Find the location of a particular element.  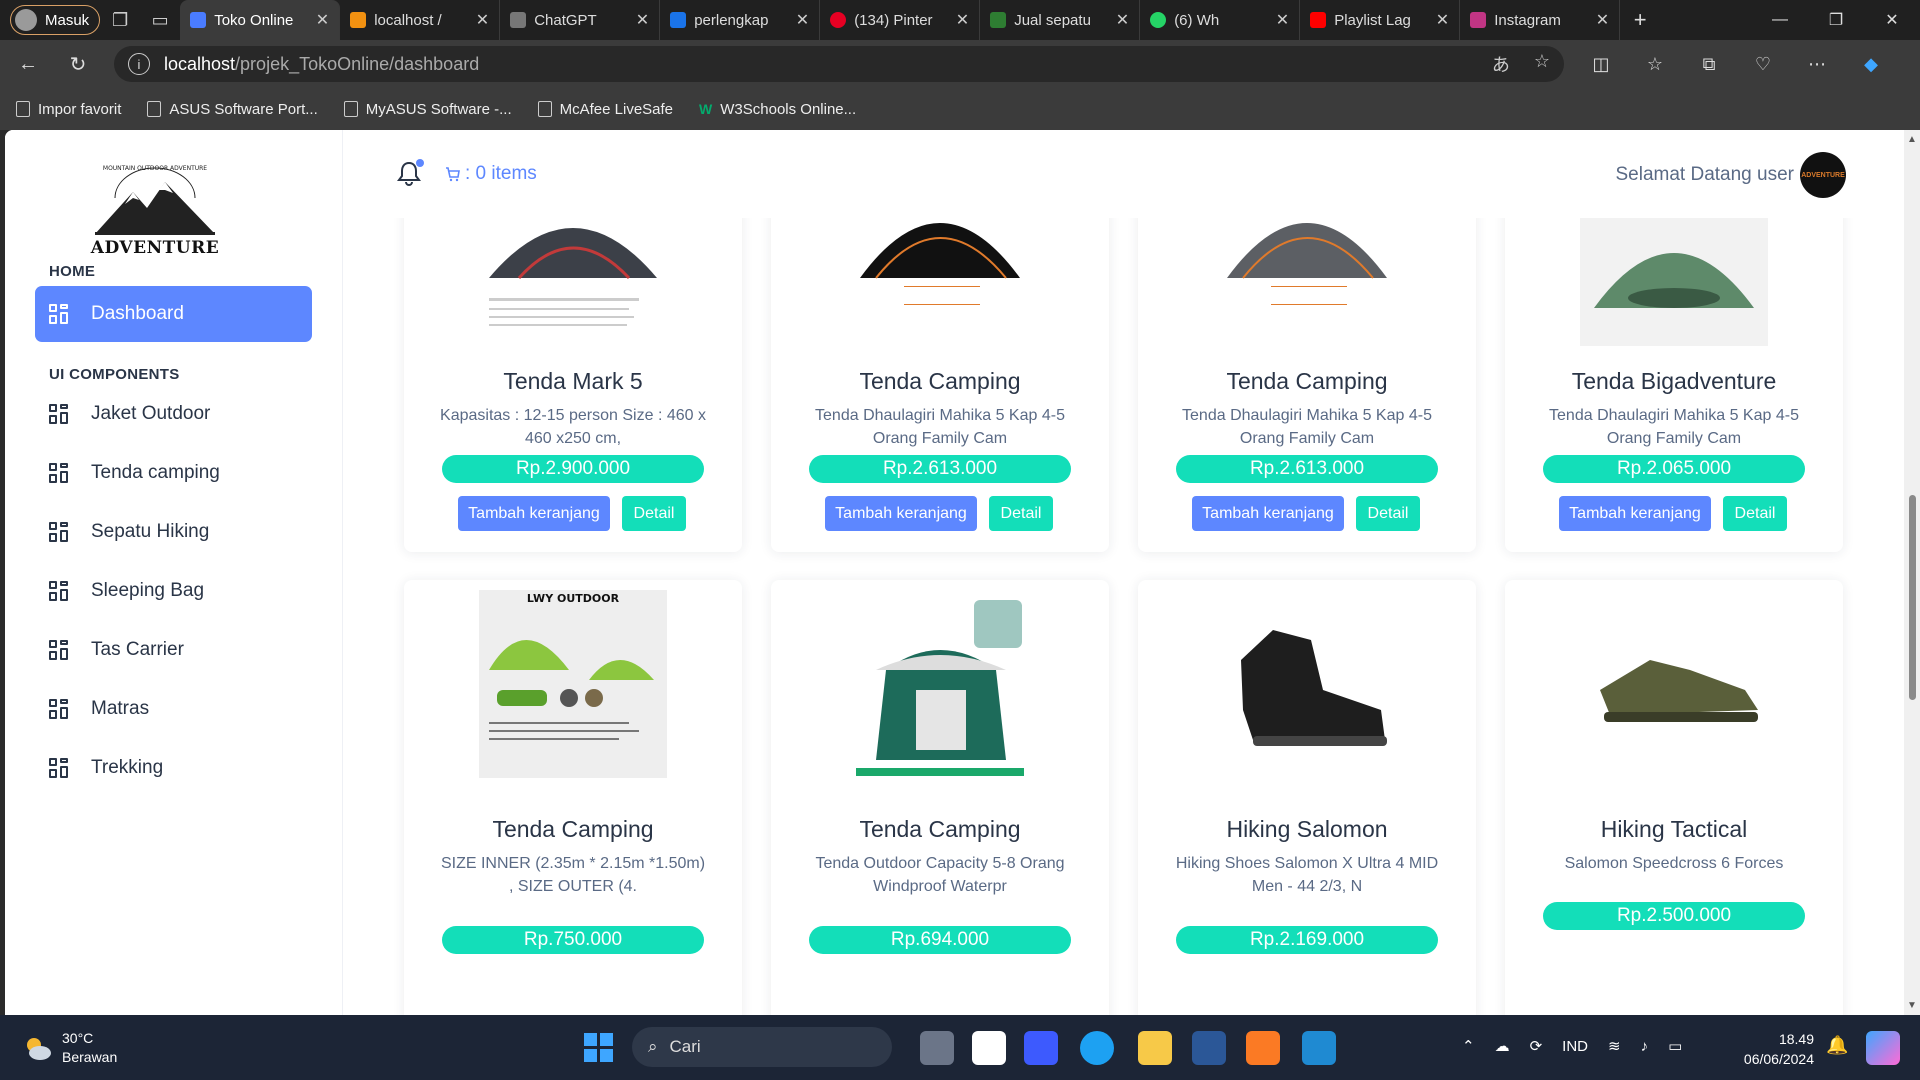

product-title: Tenda Mark 5 is located at coordinates (573, 381).